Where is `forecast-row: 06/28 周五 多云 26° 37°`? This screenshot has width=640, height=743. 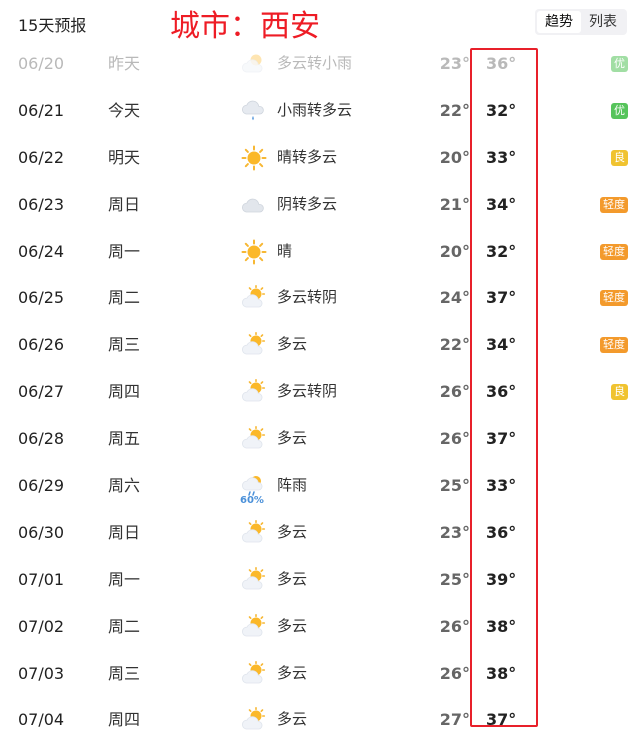
forecast-row: 06/28 周五 多云 26° 37° is located at coordinates (320, 438).